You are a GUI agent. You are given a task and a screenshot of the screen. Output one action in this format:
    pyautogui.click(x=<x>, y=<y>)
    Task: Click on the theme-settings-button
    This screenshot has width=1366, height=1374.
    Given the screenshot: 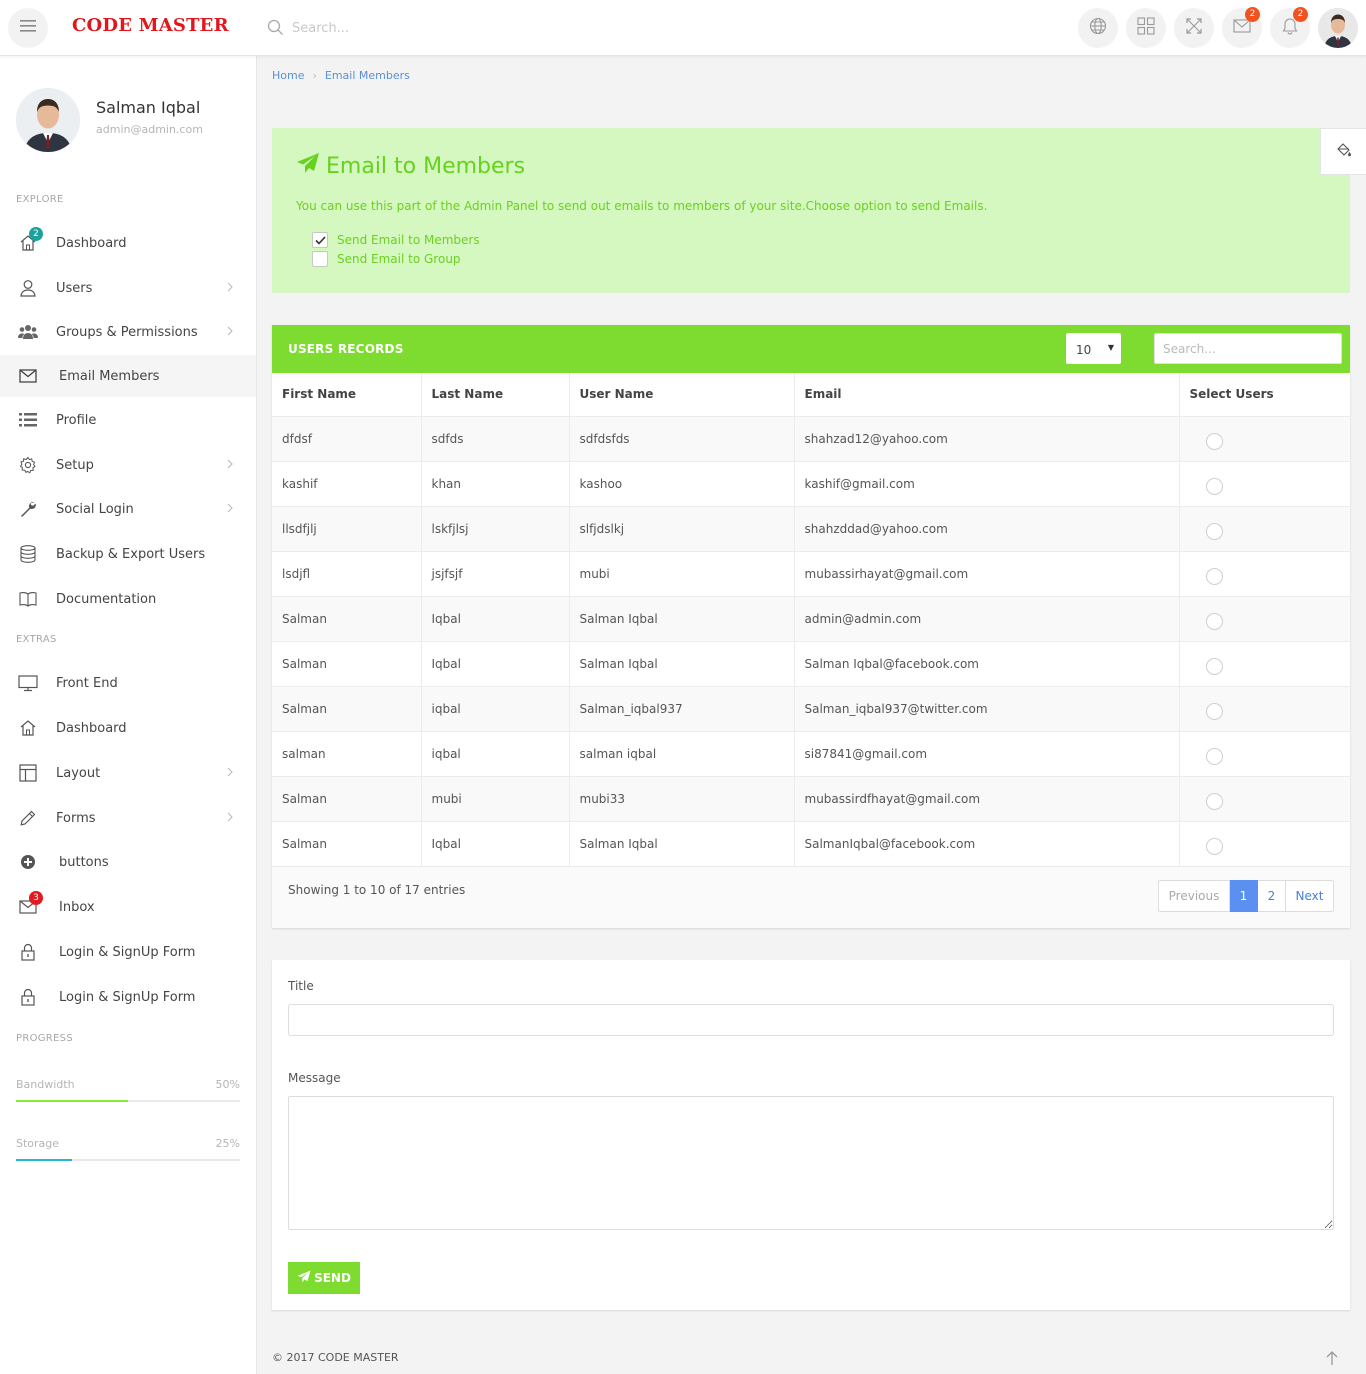 What is the action you would take?
    pyautogui.click(x=1343, y=151)
    